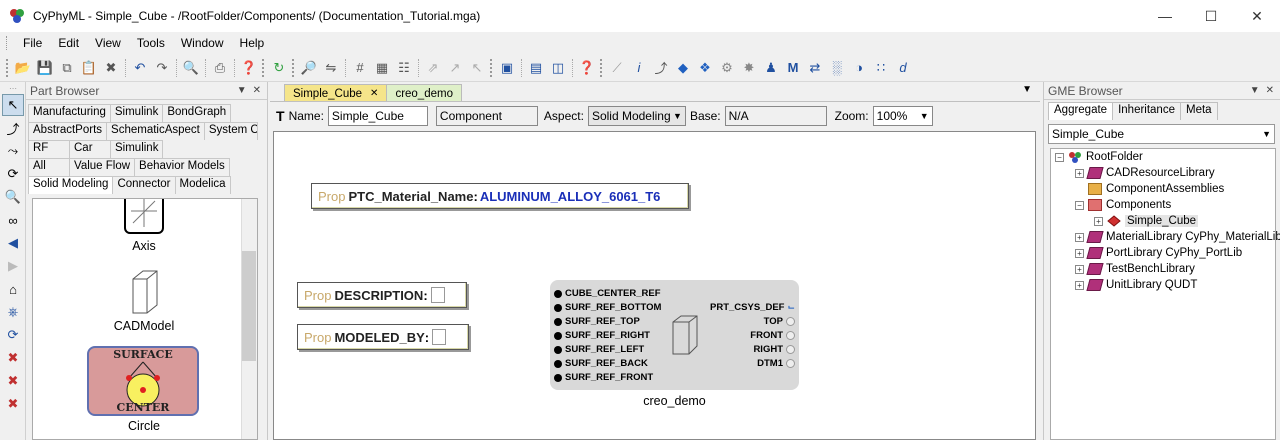 This screenshot has width=1280, height=440. What do you see at coordinates (601, 363) in the screenshot?
I see `port-surf-ref-back: SURF_REF_BACK` at bounding box center [601, 363].